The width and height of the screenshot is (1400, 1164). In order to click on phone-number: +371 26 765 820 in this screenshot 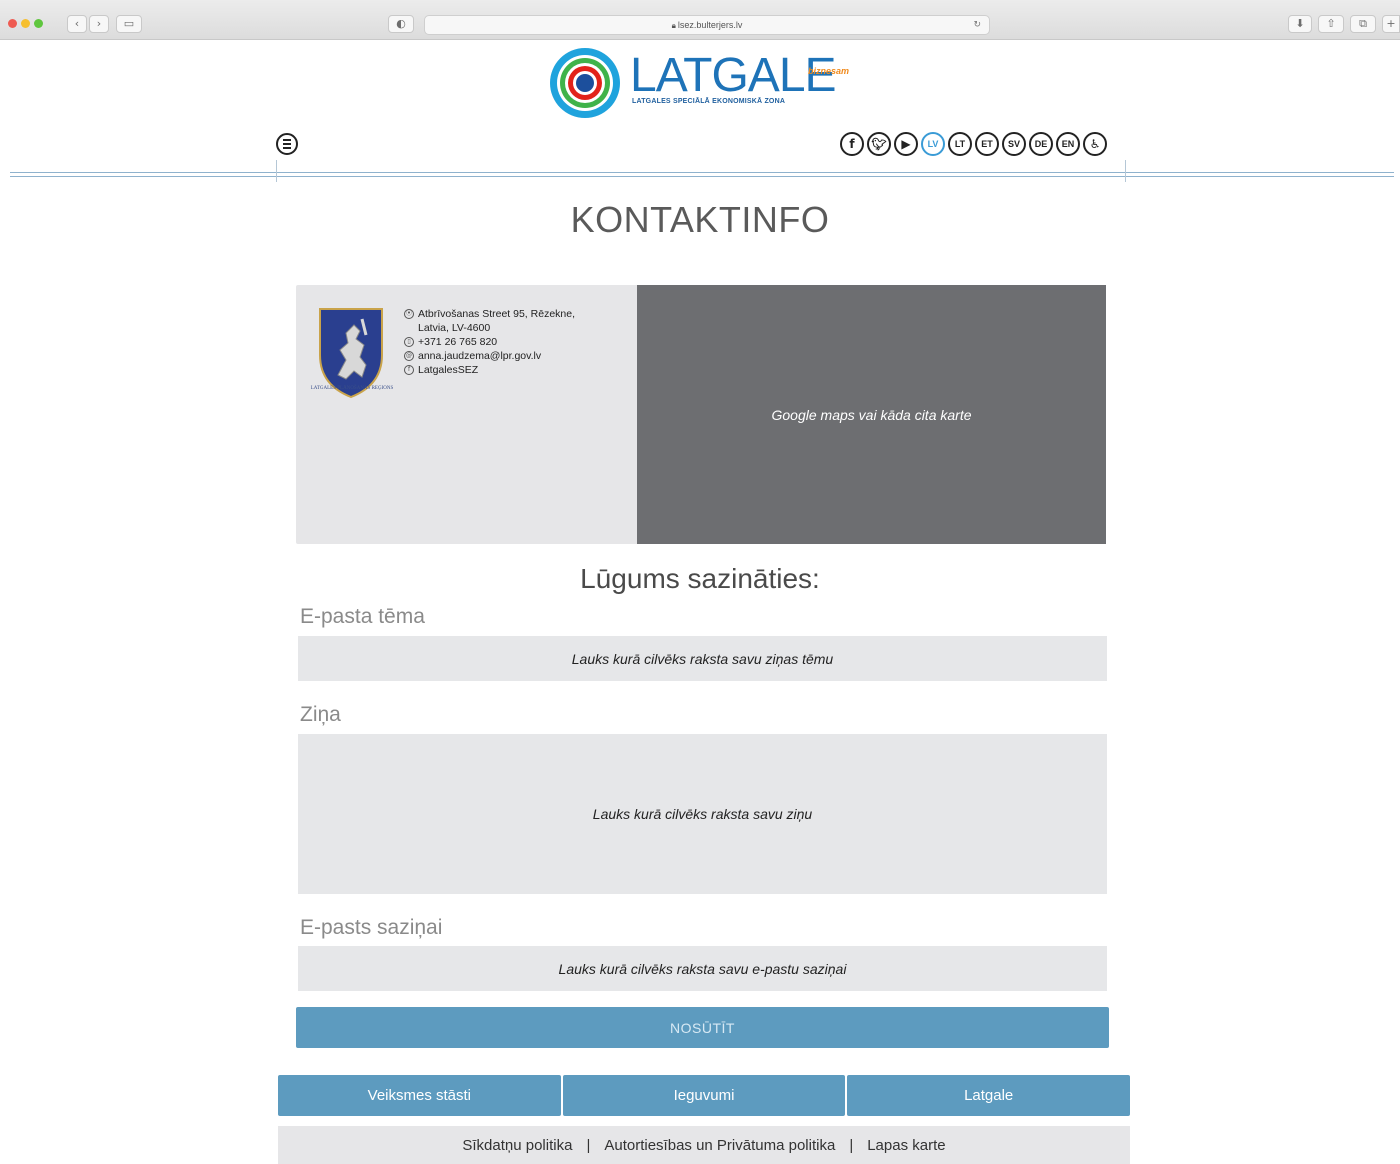, I will do `click(457, 342)`.